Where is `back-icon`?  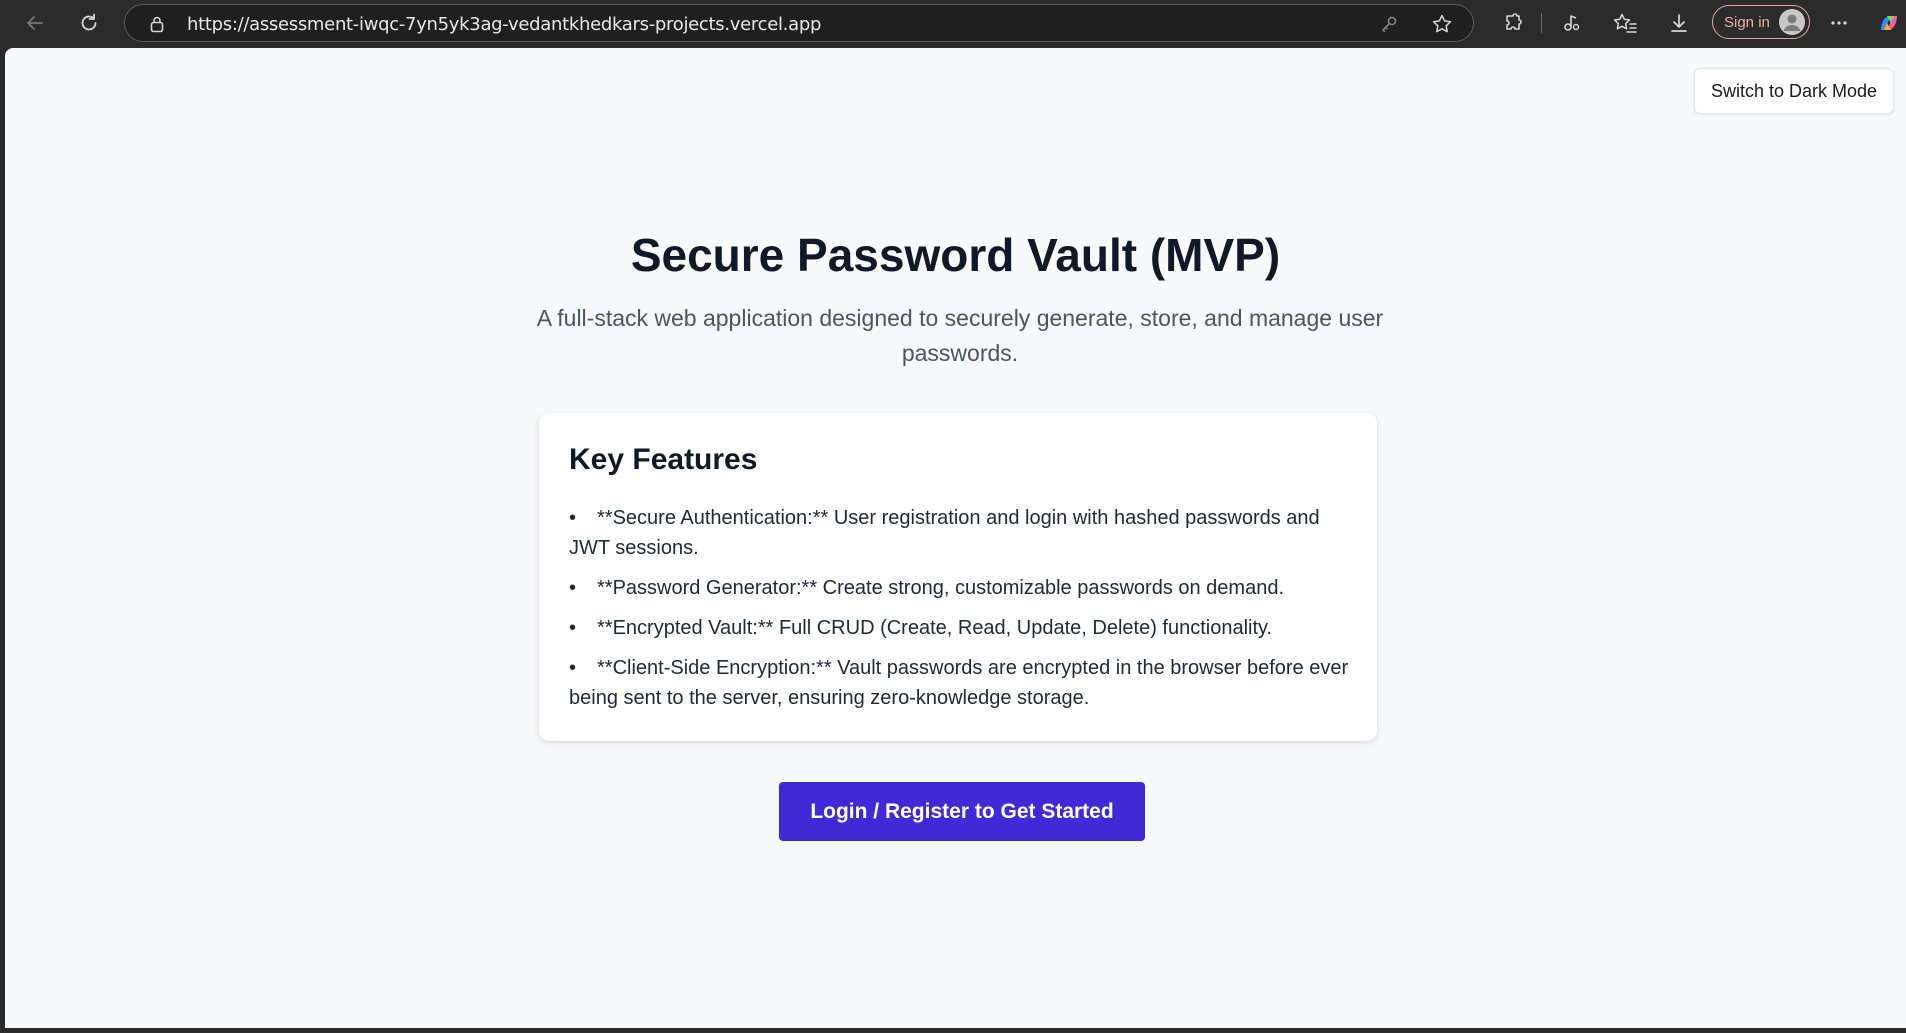
back-icon is located at coordinates (35, 23).